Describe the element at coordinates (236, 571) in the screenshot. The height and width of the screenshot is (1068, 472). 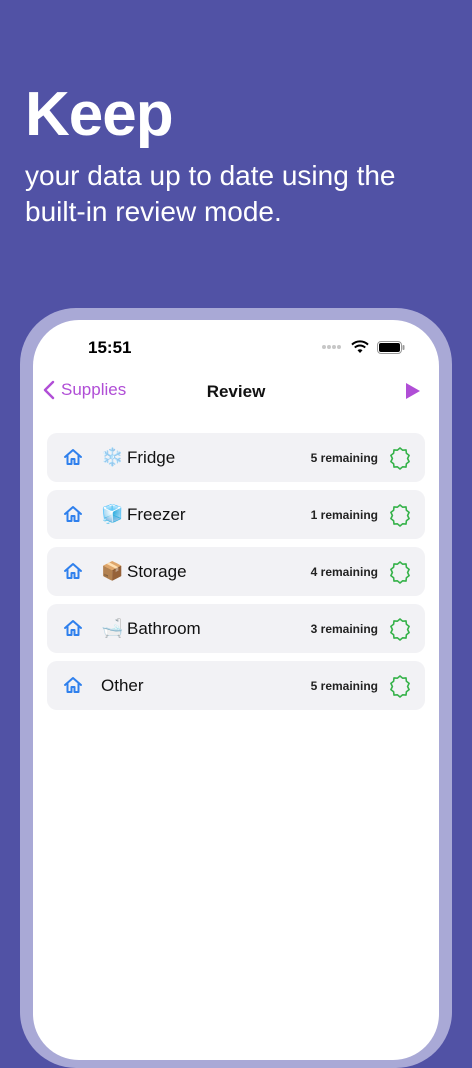
I see `list-item: 📦 Storage 4 remaining` at that location.